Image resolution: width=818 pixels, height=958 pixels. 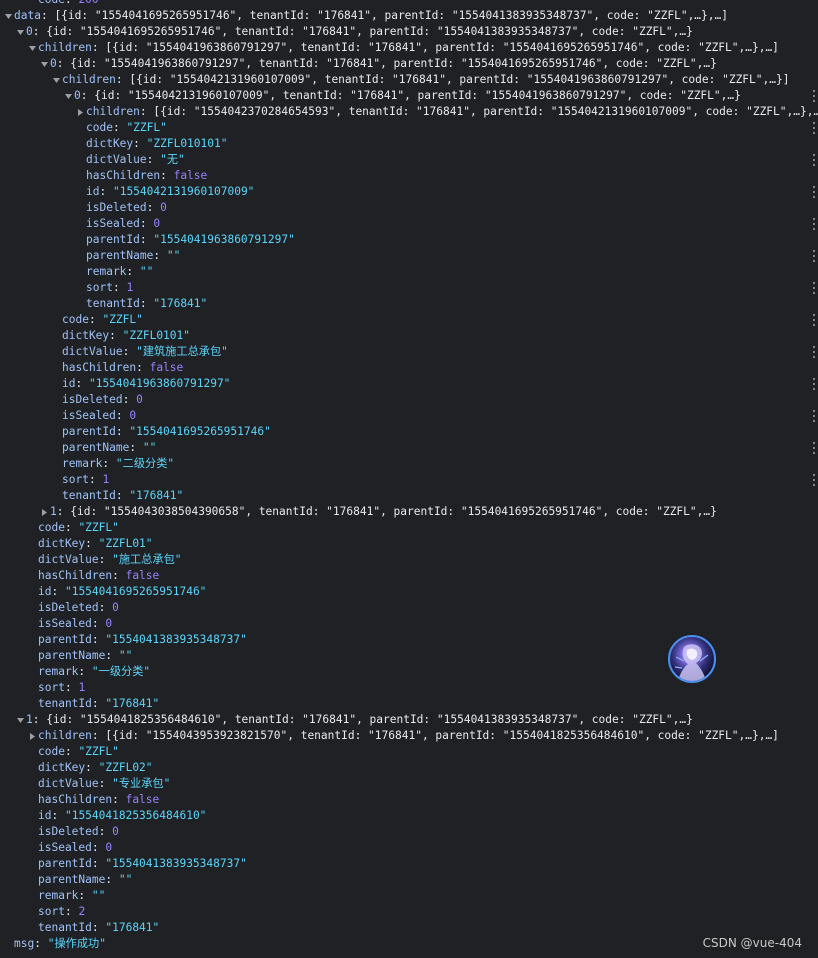 I want to click on json-key: dictKey, so click(x=62, y=543).